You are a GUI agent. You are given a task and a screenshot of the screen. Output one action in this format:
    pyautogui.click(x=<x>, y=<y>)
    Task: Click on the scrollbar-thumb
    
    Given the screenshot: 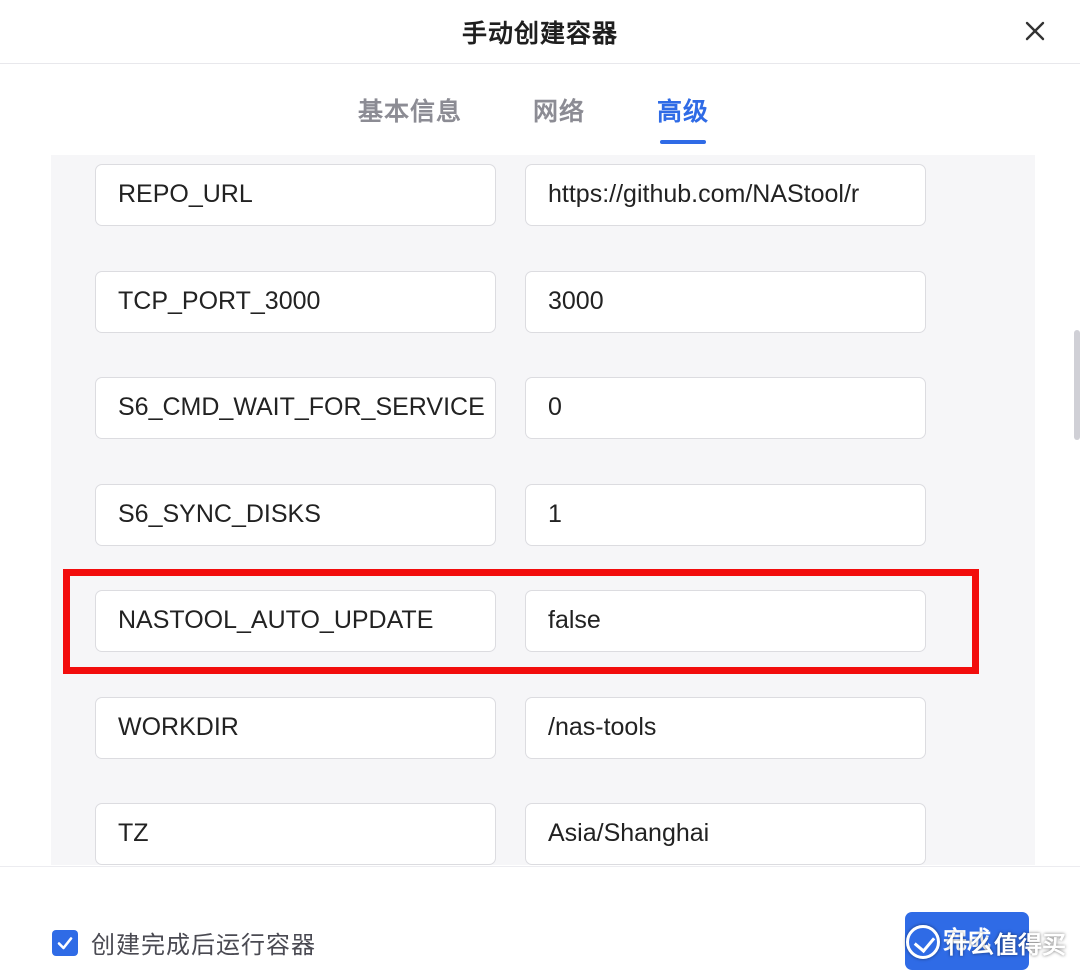 What is the action you would take?
    pyautogui.click(x=1077, y=385)
    